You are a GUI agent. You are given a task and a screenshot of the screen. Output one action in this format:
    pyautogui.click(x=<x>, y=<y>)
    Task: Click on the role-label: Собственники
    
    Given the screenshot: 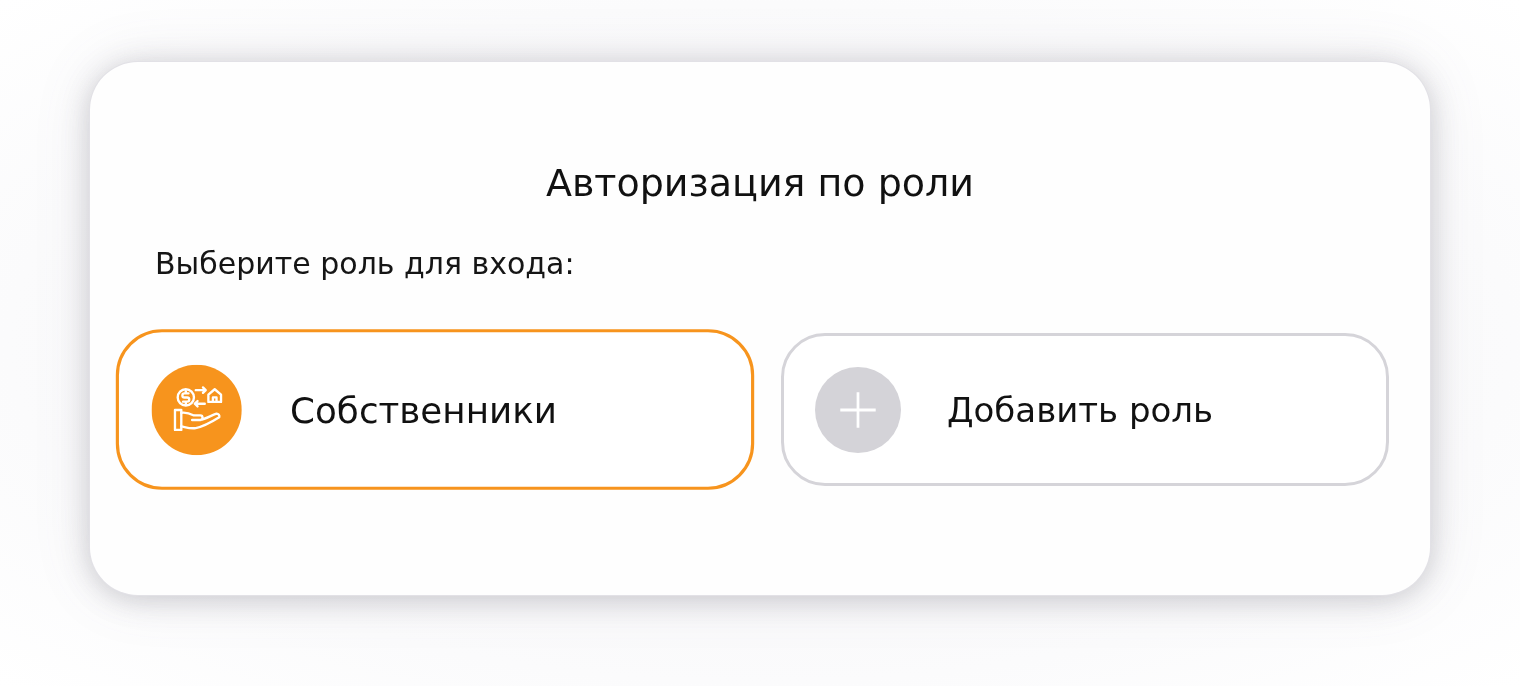 What is the action you would take?
    pyautogui.click(x=423, y=409)
    